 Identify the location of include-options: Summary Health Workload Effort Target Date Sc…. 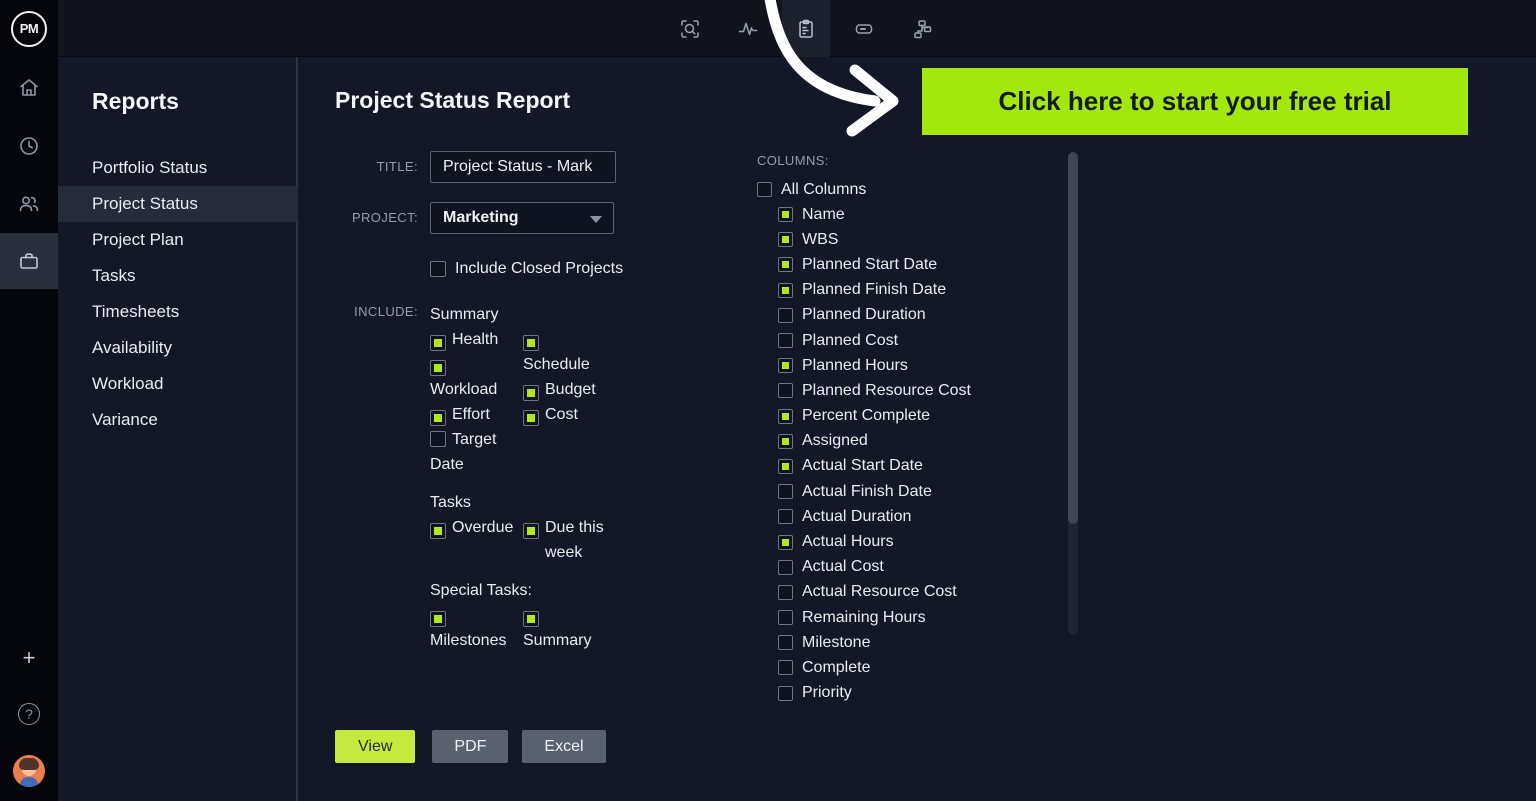
(535, 484).